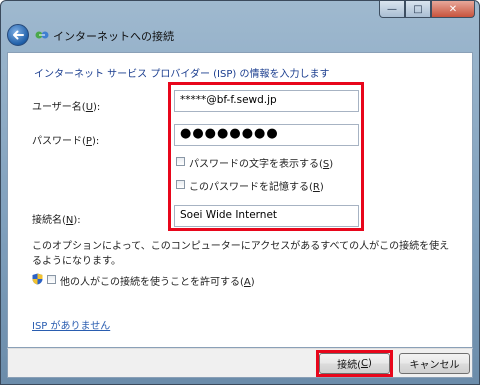 Image resolution: width=480 pixels, height=385 pixels. I want to click on maximize-button: □, so click(418, 9).